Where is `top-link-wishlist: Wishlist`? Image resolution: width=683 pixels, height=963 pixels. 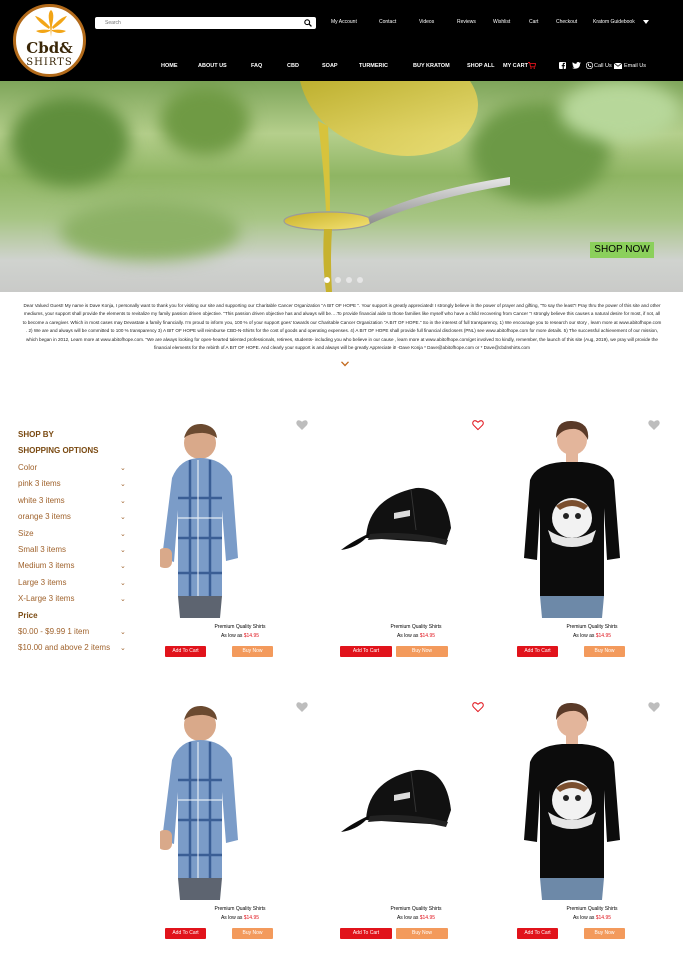
top-link-wishlist: Wishlist is located at coordinates (501, 22).